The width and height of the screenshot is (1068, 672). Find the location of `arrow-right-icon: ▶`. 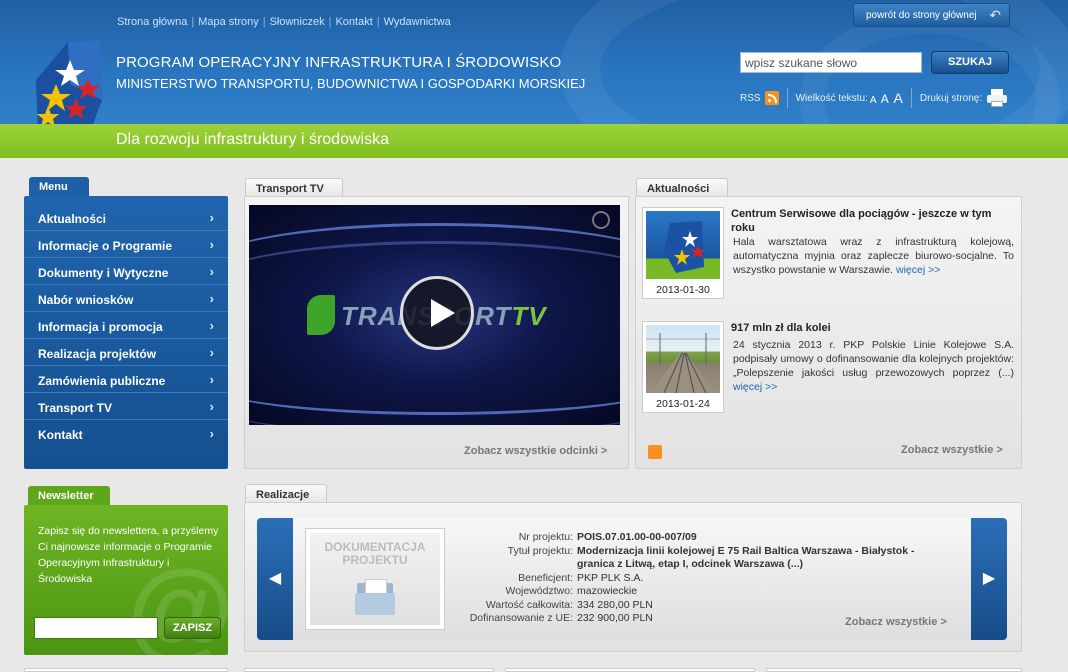

arrow-right-icon: ▶ is located at coordinates (989, 578).